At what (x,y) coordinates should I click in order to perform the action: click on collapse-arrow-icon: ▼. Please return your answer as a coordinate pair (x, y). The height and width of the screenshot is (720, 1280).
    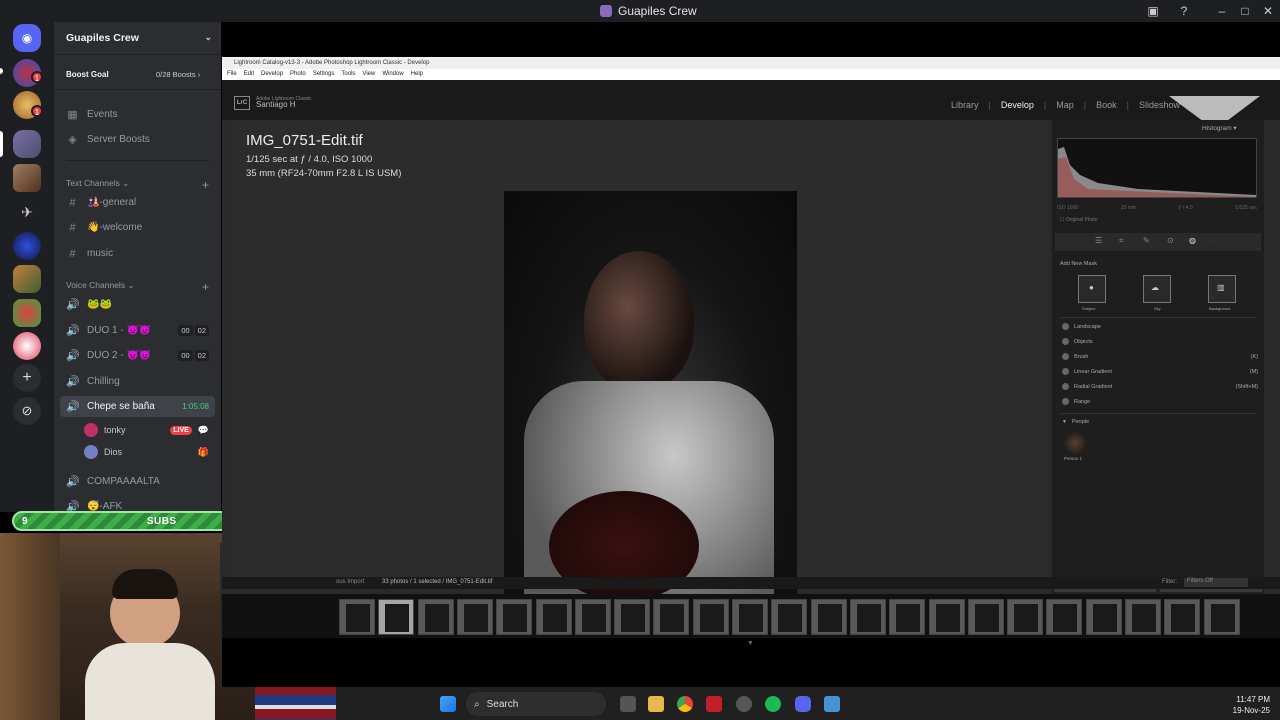
    Looking at the image, I should click on (750, 643).